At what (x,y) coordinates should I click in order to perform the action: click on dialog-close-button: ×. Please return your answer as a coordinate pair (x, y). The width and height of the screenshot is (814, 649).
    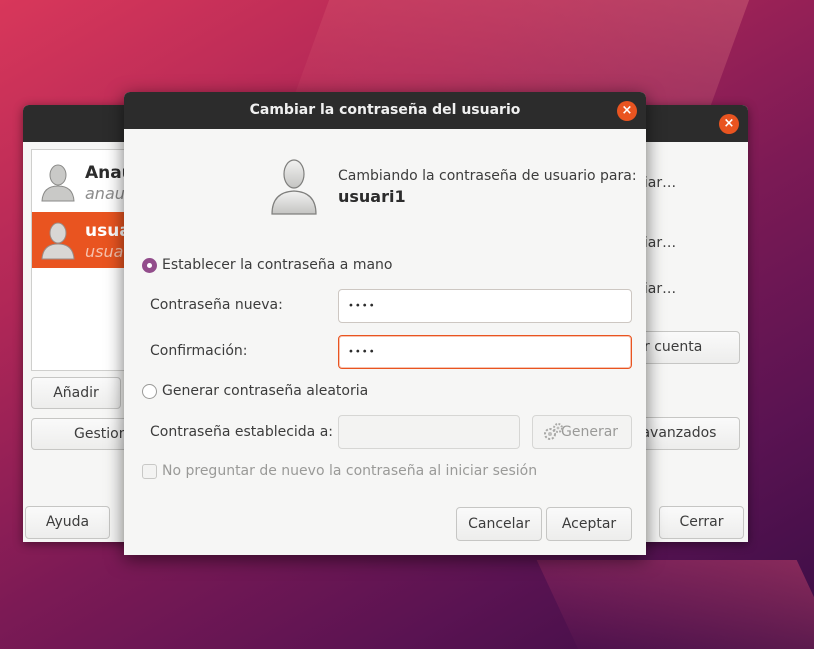
    Looking at the image, I should click on (627, 111).